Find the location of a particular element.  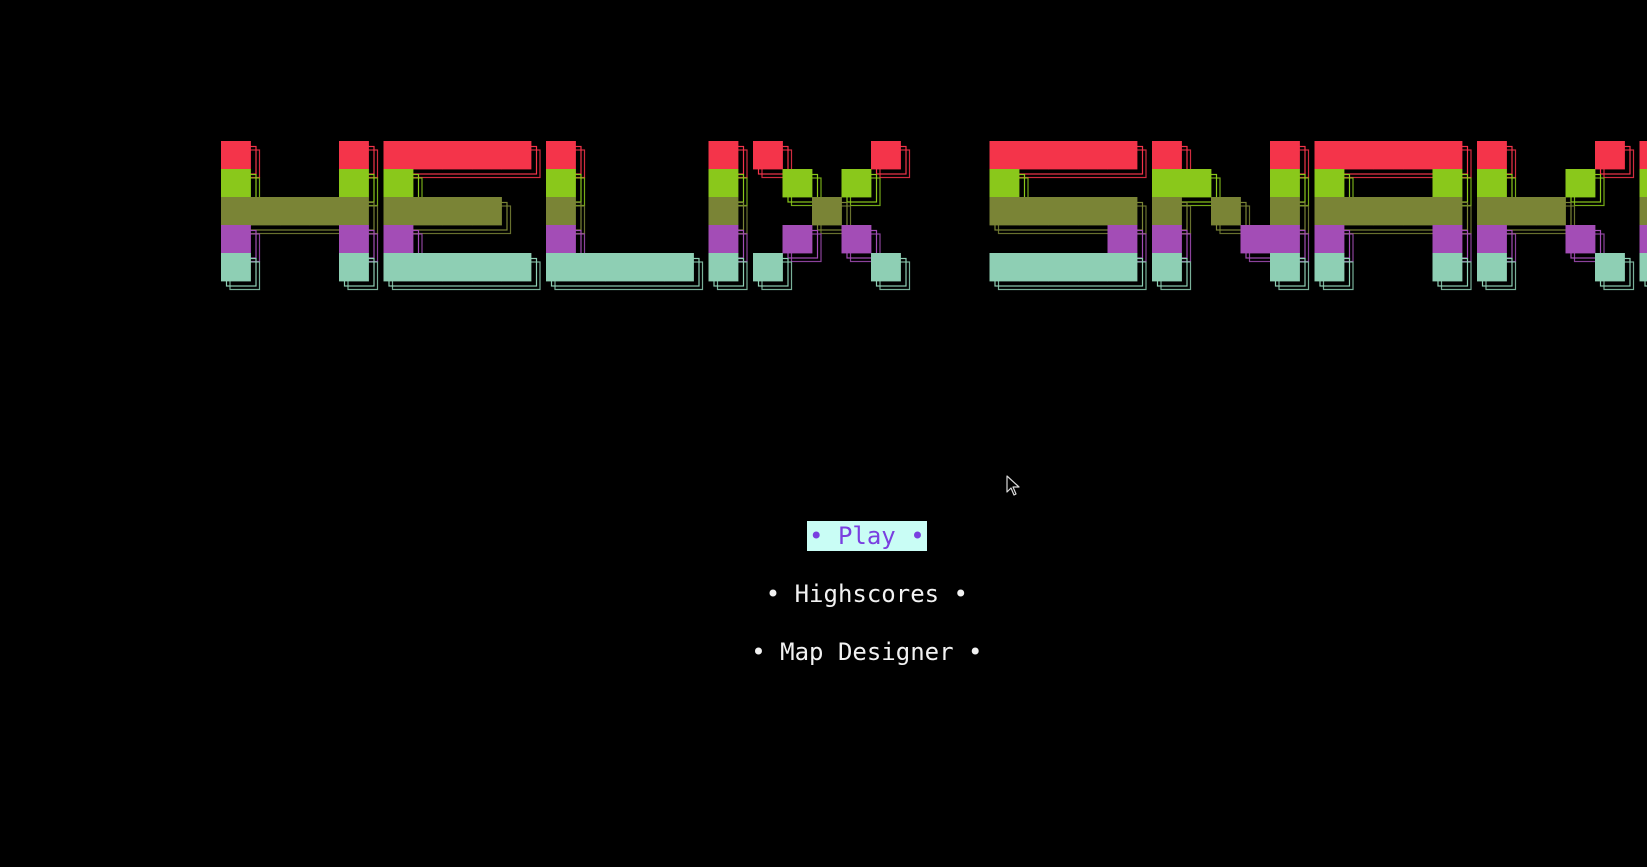

play-button: • Play • is located at coordinates (867, 536).